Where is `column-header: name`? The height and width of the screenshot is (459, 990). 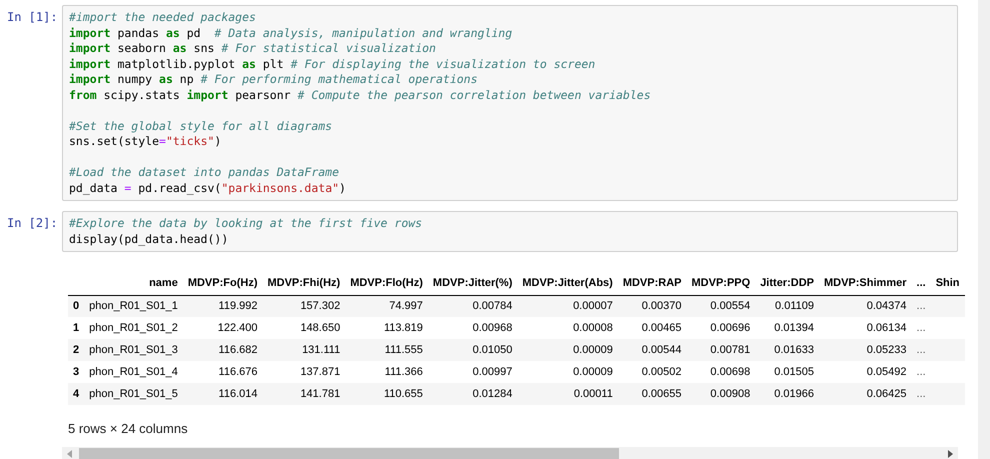 column-header: name is located at coordinates (163, 283).